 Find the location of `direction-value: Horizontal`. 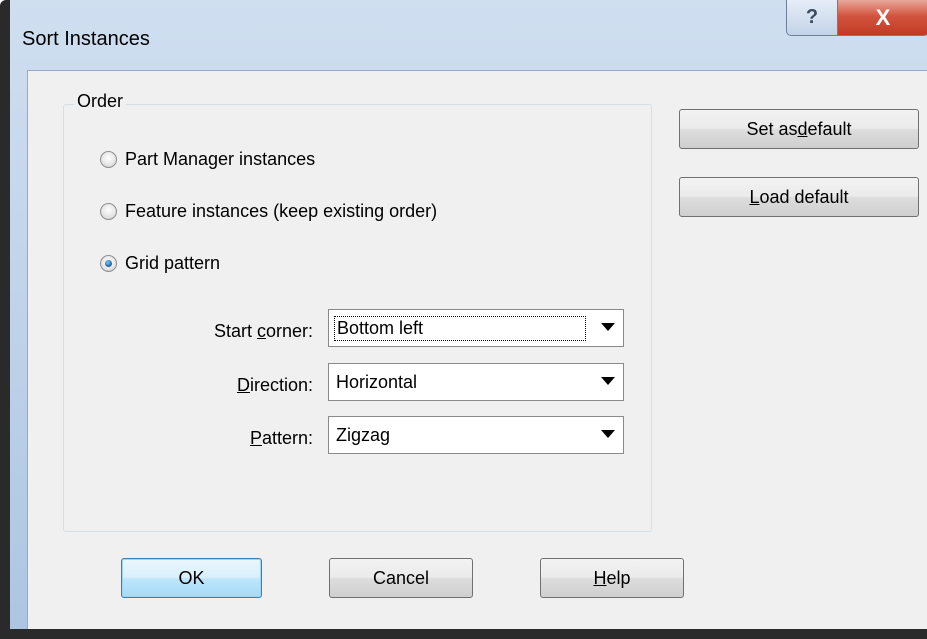

direction-value: Horizontal is located at coordinates (377, 381).